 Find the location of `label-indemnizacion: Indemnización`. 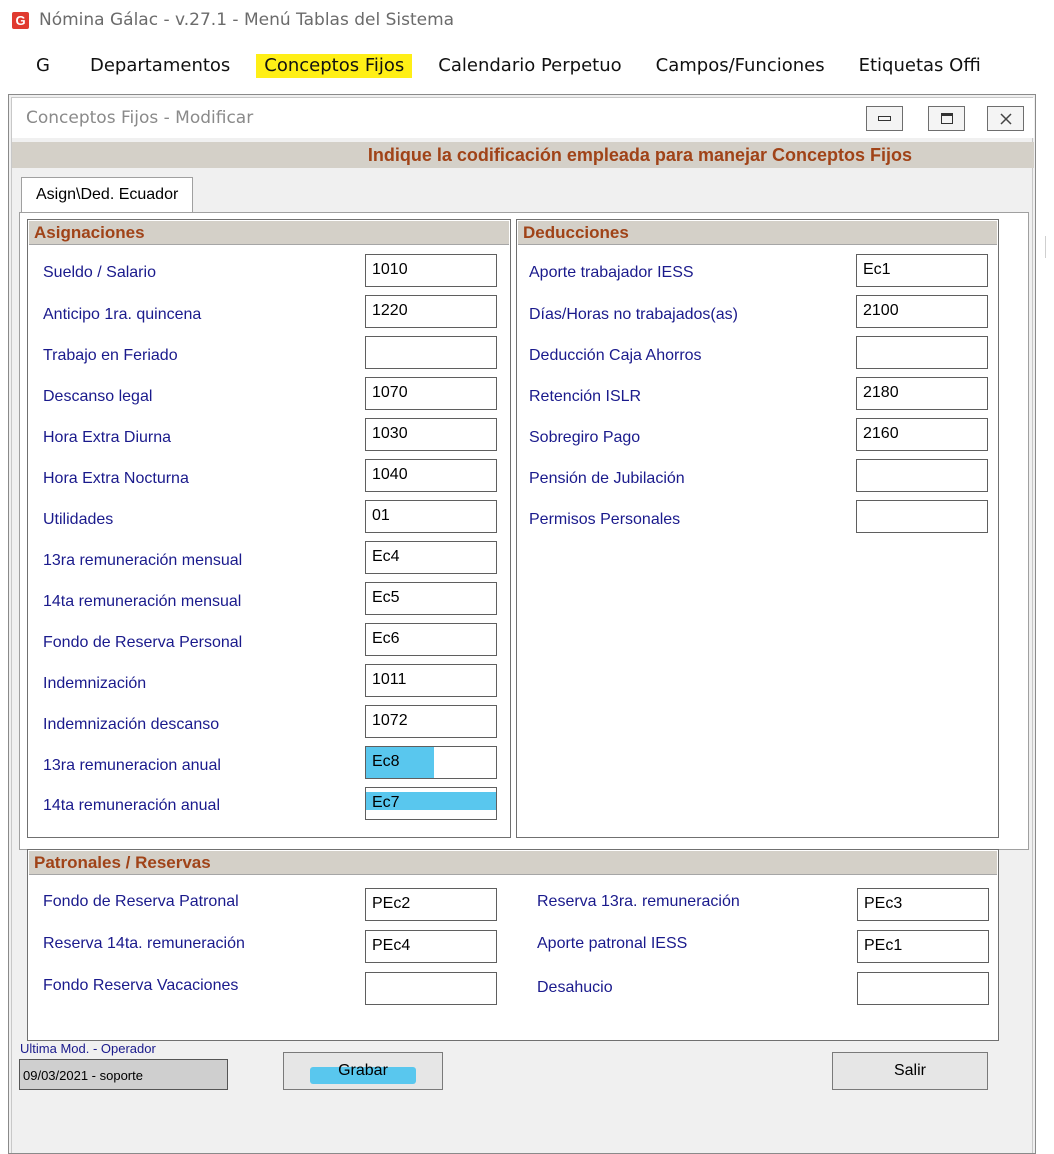

label-indemnizacion: Indemnización is located at coordinates (95, 683).